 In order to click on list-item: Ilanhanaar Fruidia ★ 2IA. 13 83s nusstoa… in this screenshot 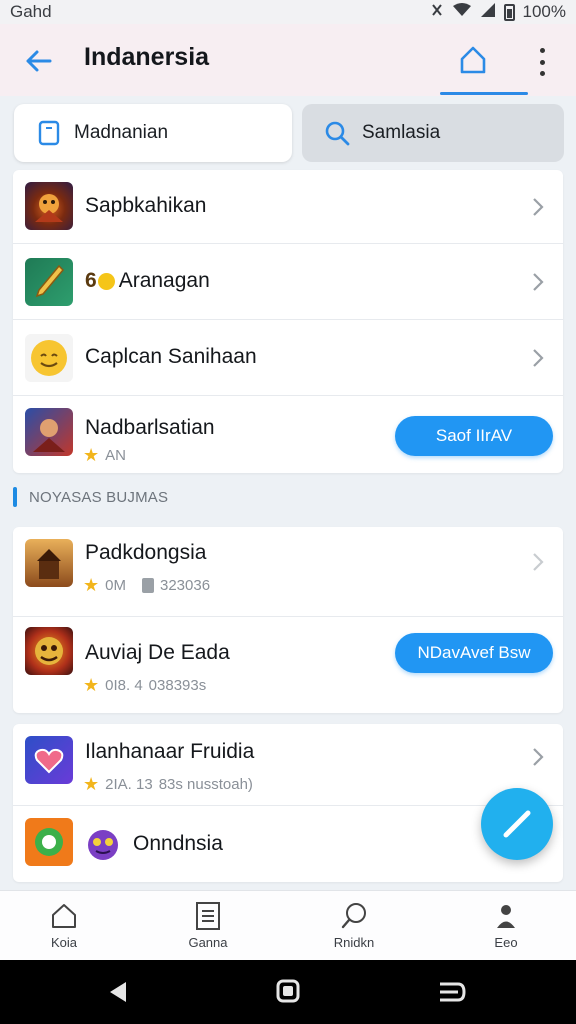, I will do `click(288, 765)`.